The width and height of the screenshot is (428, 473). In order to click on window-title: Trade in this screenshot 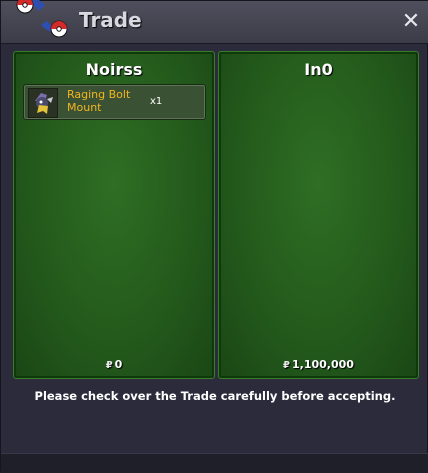, I will do `click(110, 20)`.